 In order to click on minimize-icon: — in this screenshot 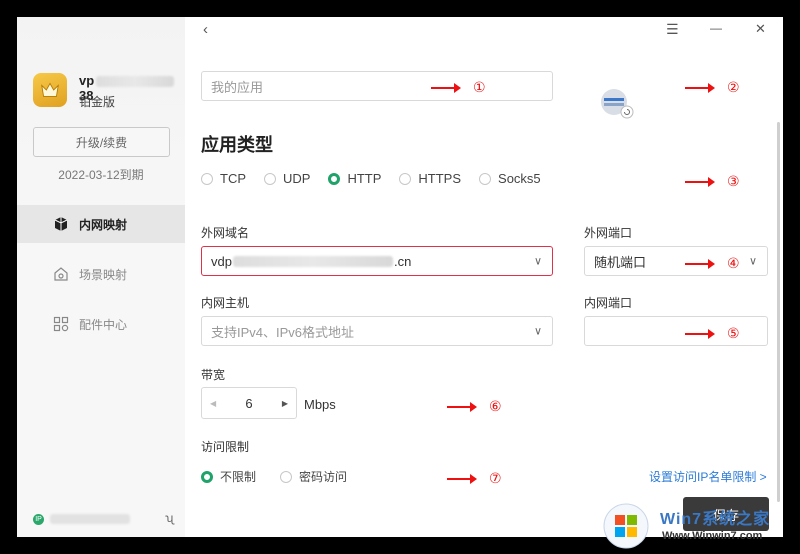, I will do `click(716, 28)`.